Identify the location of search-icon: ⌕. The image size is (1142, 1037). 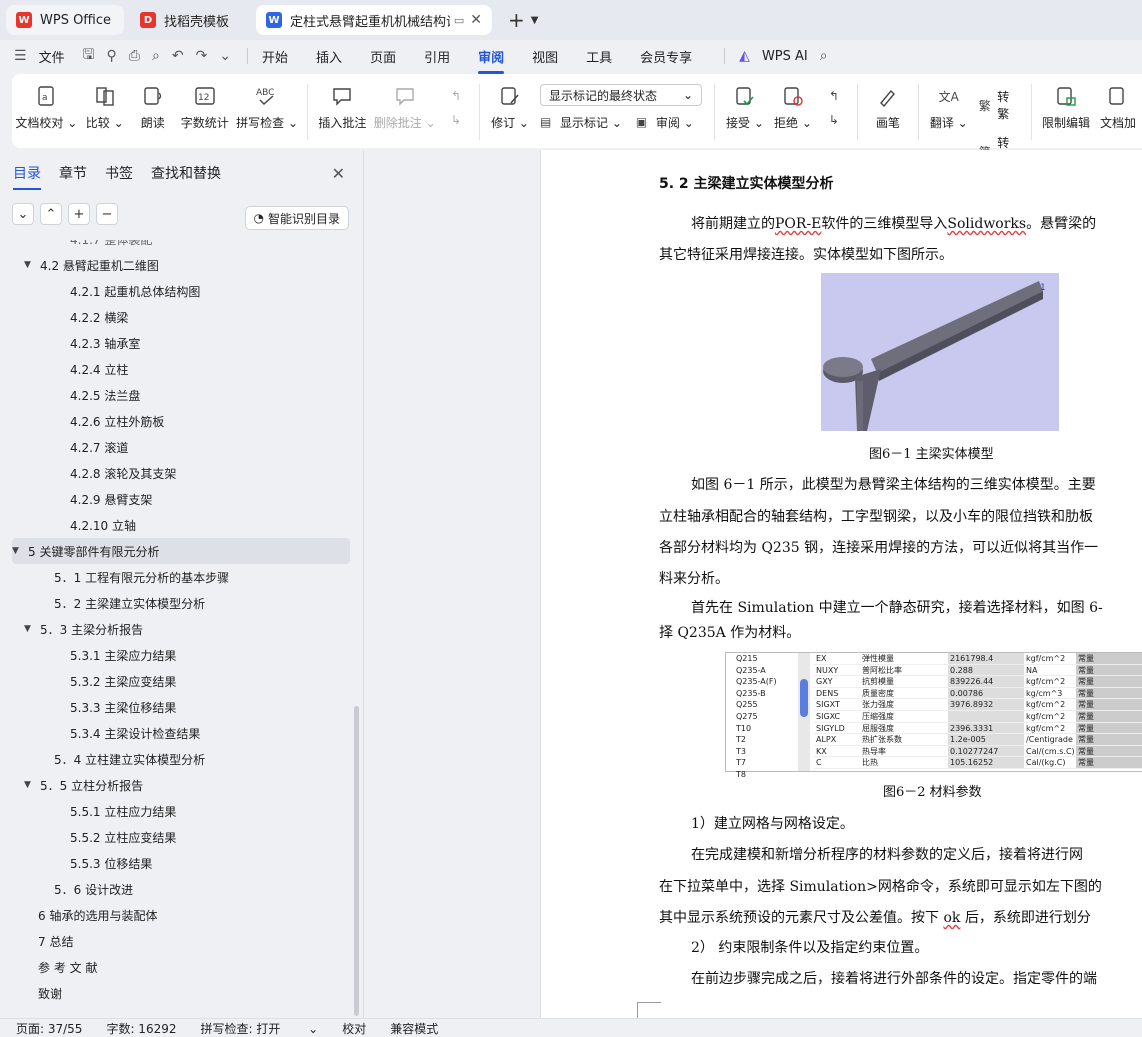
(824, 56).